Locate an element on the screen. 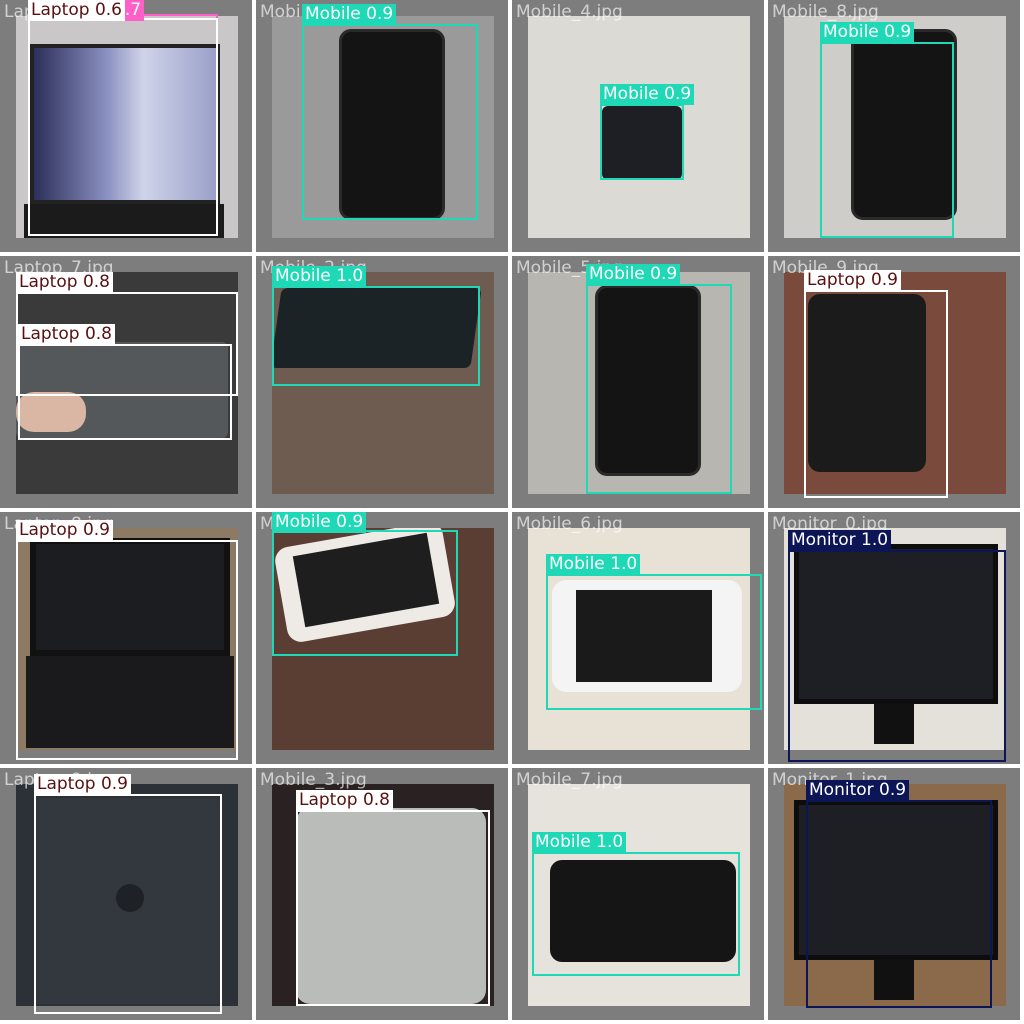 The width and height of the screenshot is (1024, 1024). tile: Mobile_4.jpg Mobile 0.9 is located at coordinates (638, 126).